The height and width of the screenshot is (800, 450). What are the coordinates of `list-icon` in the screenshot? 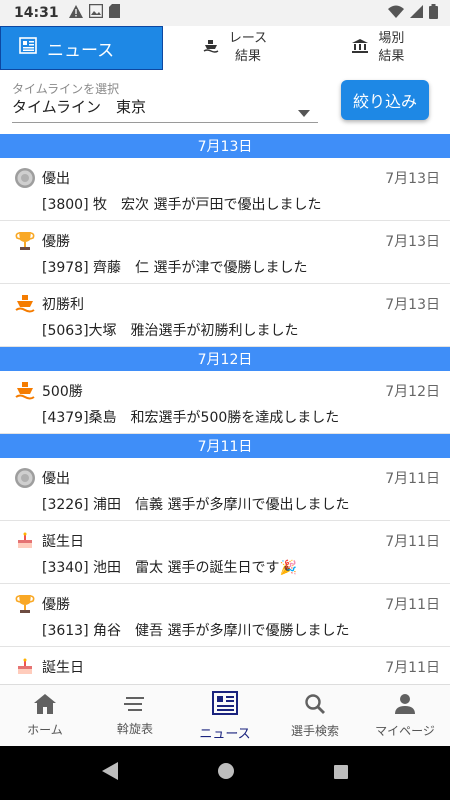 It's located at (135, 705).